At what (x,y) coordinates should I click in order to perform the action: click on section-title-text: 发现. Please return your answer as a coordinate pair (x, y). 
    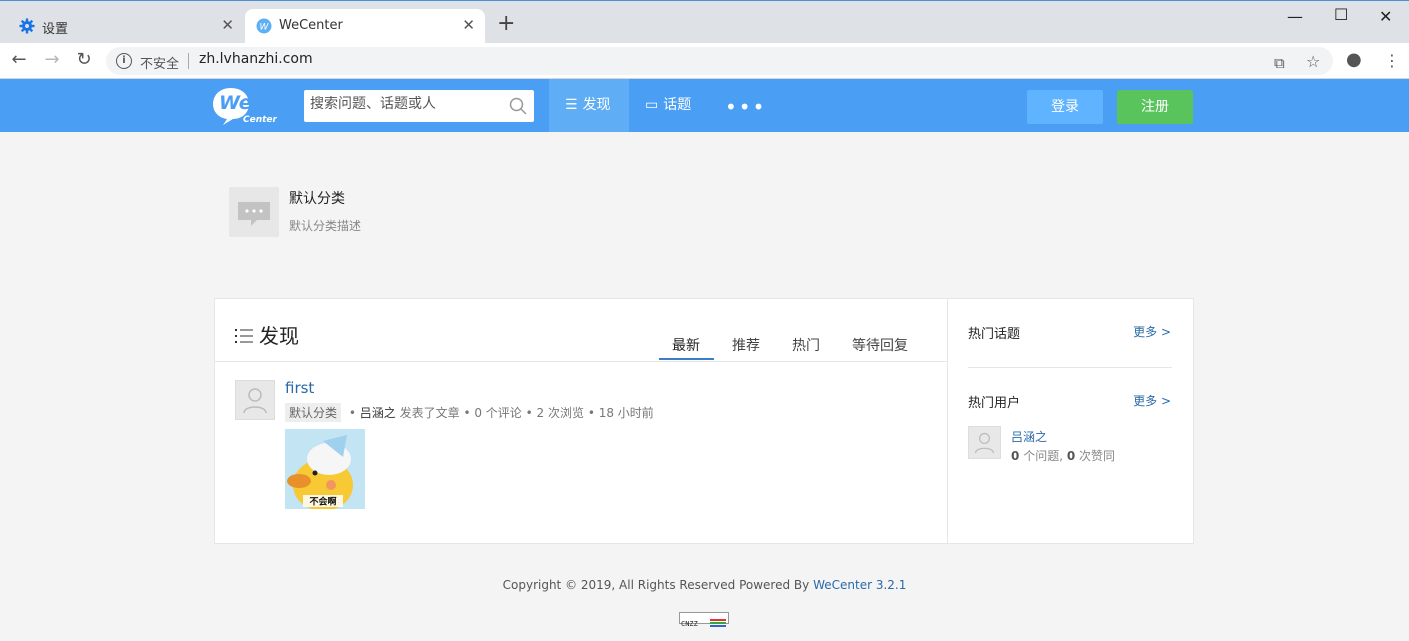
    Looking at the image, I should click on (279, 336).